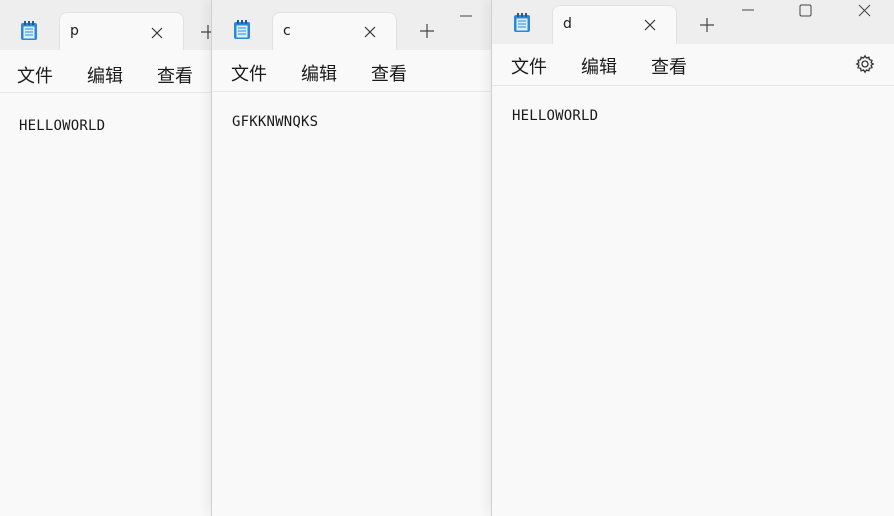  What do you see at coordinates (121, 31) in the screenshot?
I see `tab-p: p` at bounding box center [121, 31].